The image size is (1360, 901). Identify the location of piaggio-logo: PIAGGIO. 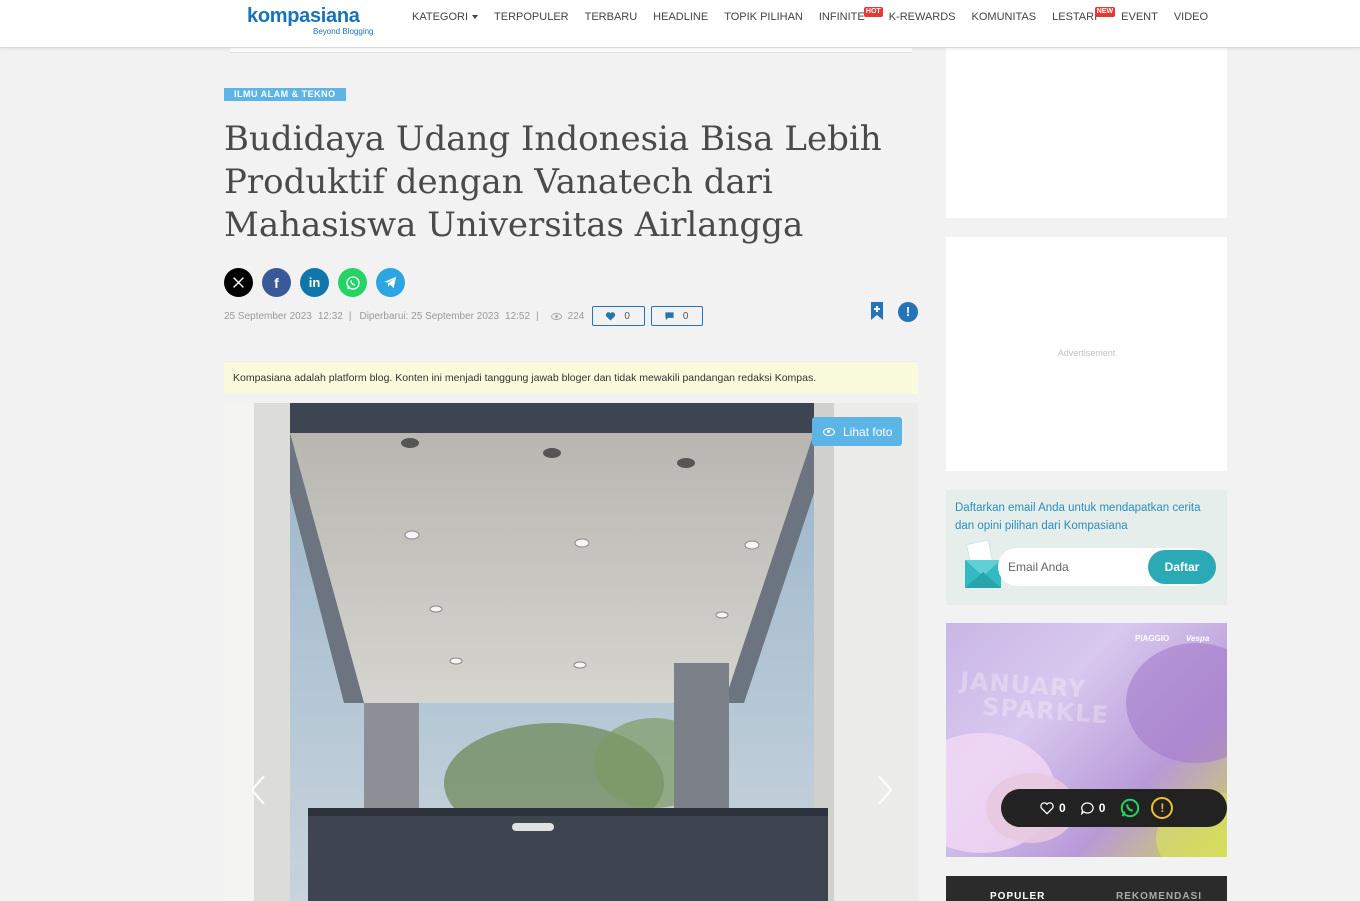
(1152, 638).